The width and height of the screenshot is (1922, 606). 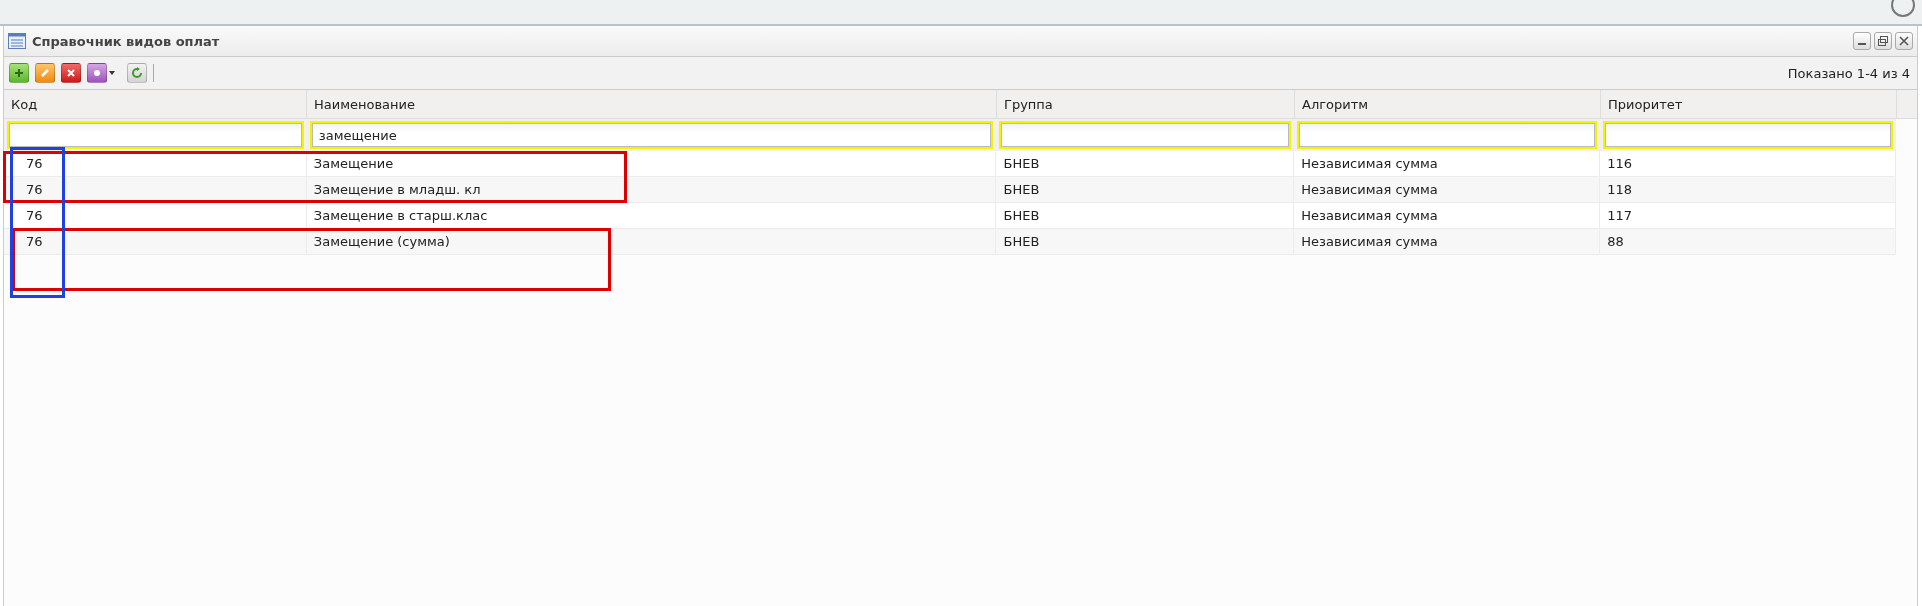 What do you see at coordinates (651, 135) in the screenshot?
I see `filter-field: замещение` at bounding box center [651, 135].